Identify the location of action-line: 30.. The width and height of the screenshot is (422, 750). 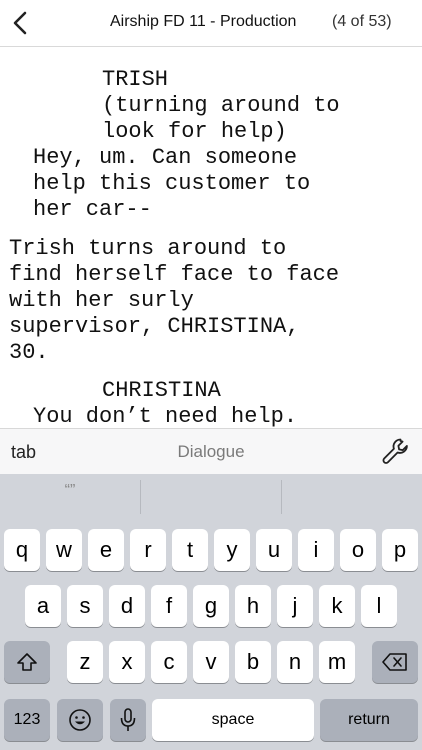
(29, 352).